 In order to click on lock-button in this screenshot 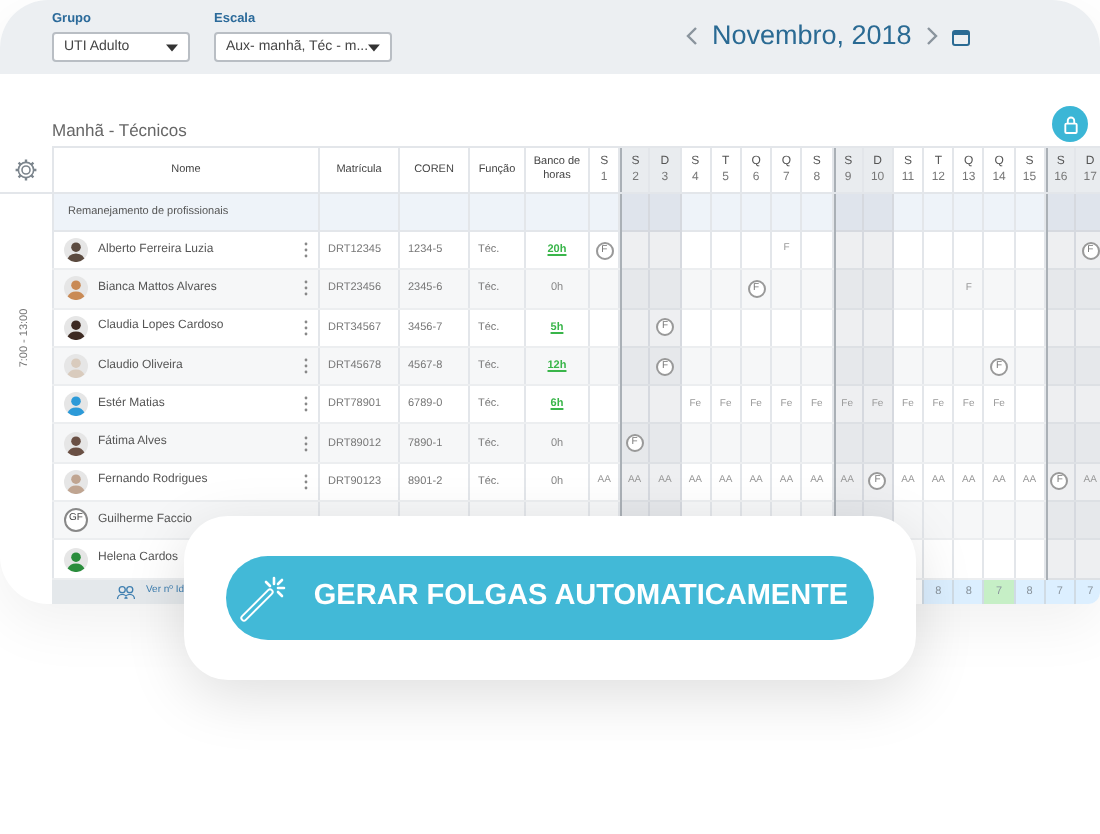, I will do `click(1070, 124)`.